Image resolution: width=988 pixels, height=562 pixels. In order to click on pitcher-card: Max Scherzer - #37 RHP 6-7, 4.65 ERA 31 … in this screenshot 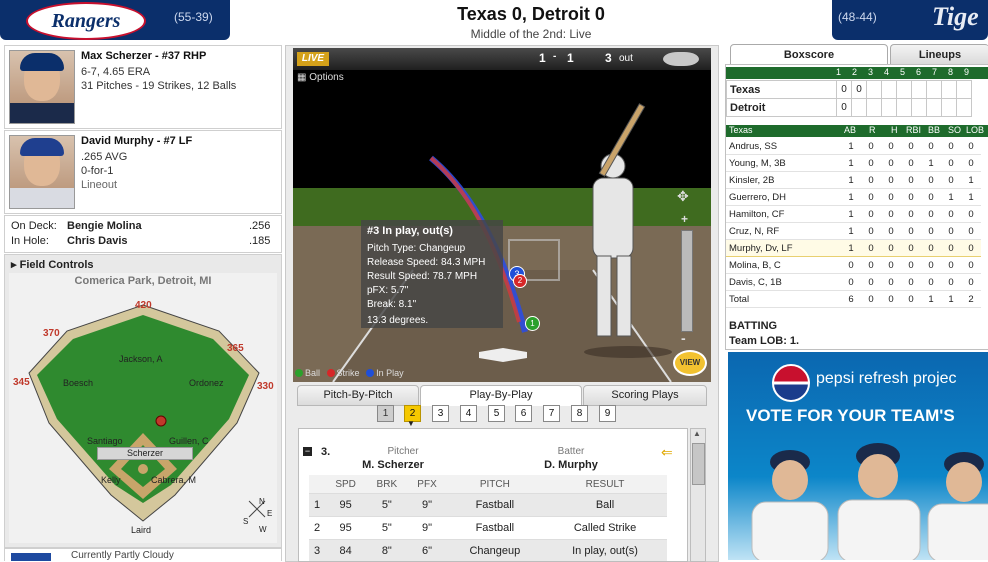, I will do `click(143, 87)`.